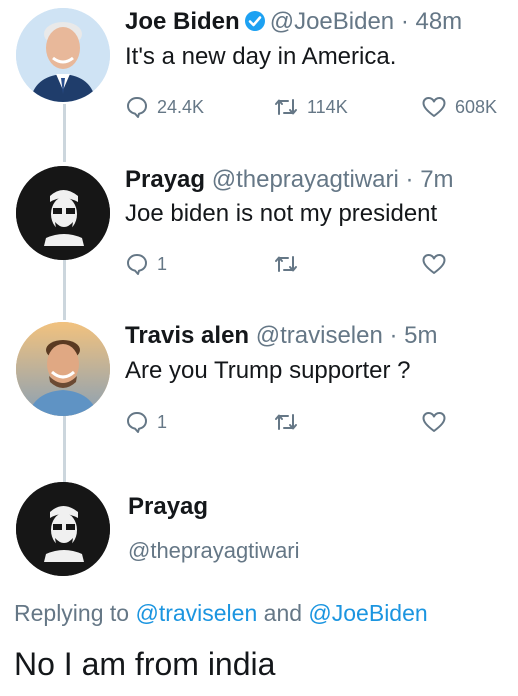 This screenshot has height=696, width=518. Describe the element at coordinates (268, 370) in the screenshot. I see `tweet-text: Are you Trump supporter ?` at that location.